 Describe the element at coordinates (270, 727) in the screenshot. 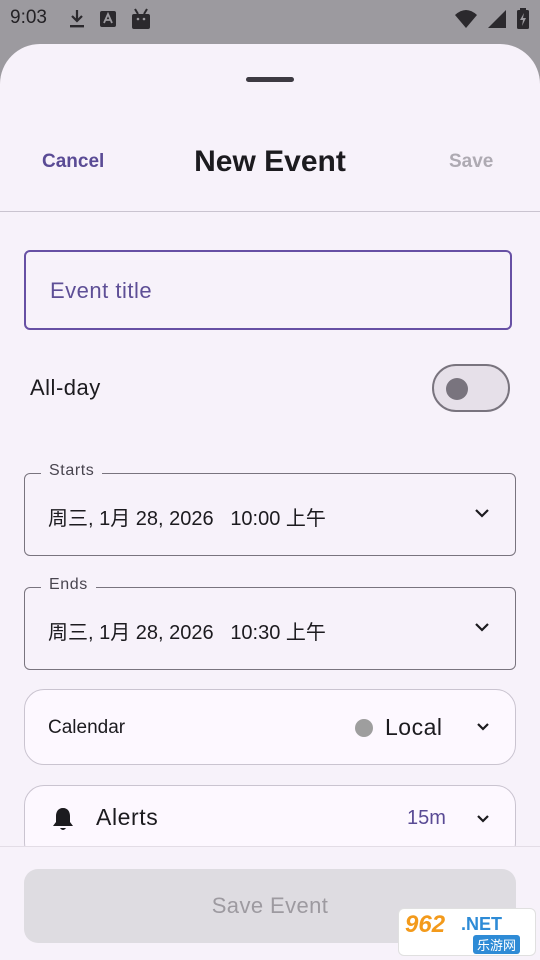

I see `calendar-selector: Calendar Local` at that location.